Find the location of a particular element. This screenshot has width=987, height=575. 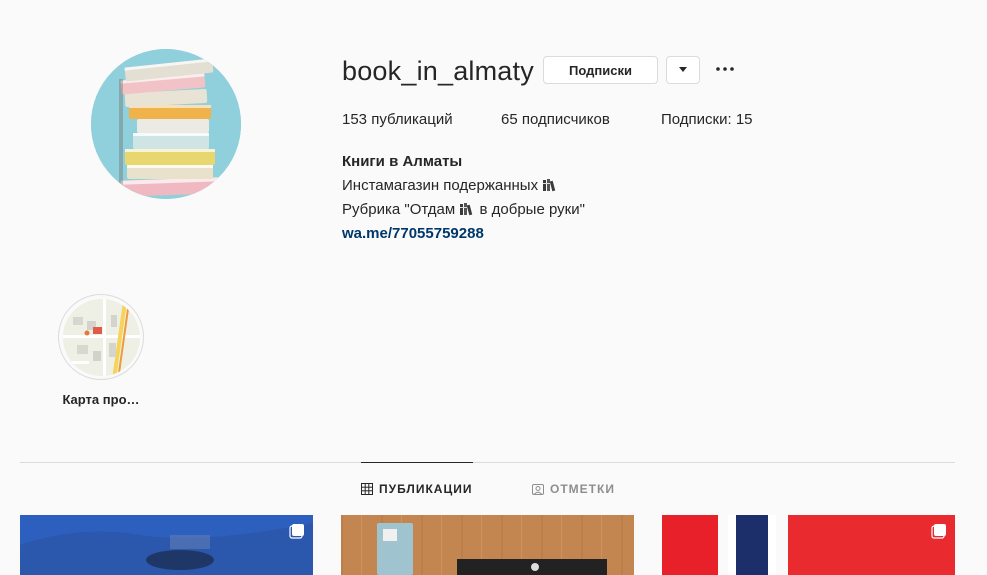

grid-icon is located at coordinates (367, 489).